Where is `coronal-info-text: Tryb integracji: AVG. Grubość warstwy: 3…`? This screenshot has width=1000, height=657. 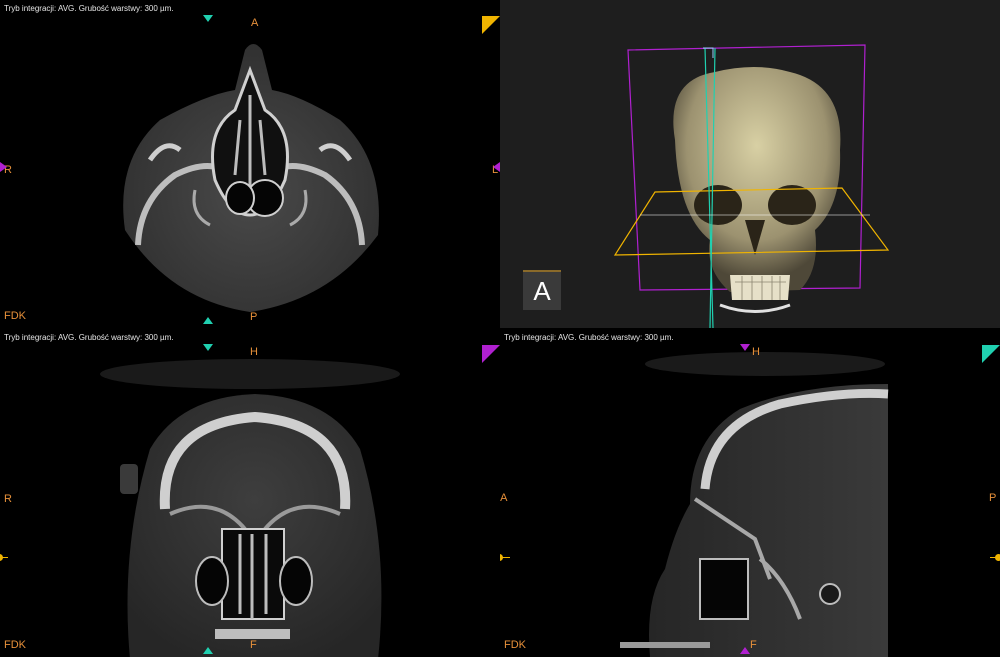
coronal-info-text: Tryb integracji: AVG. Grubość warstwy: 3… is located at coordinates (89, 337).